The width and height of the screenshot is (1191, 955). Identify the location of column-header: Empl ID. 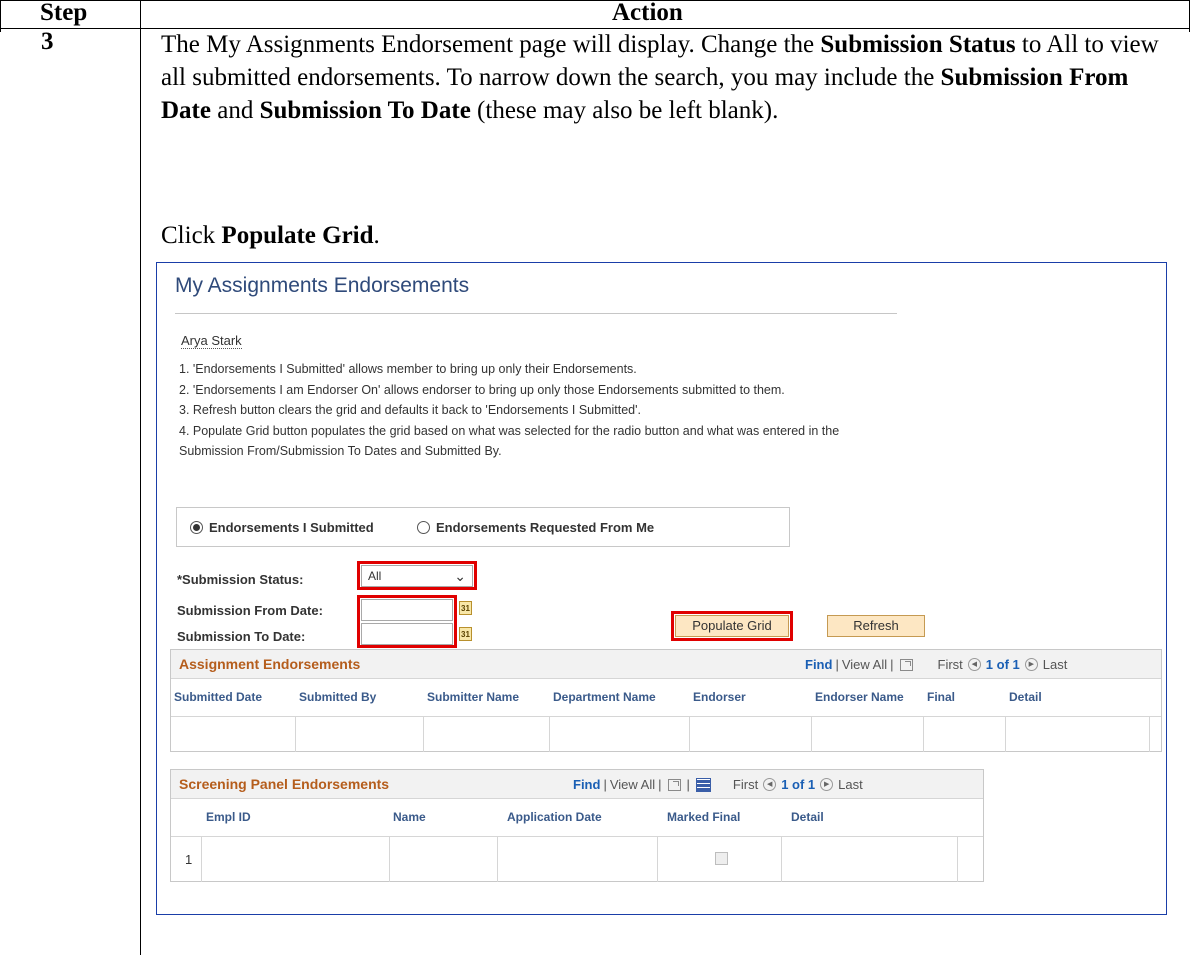
(228, 817).